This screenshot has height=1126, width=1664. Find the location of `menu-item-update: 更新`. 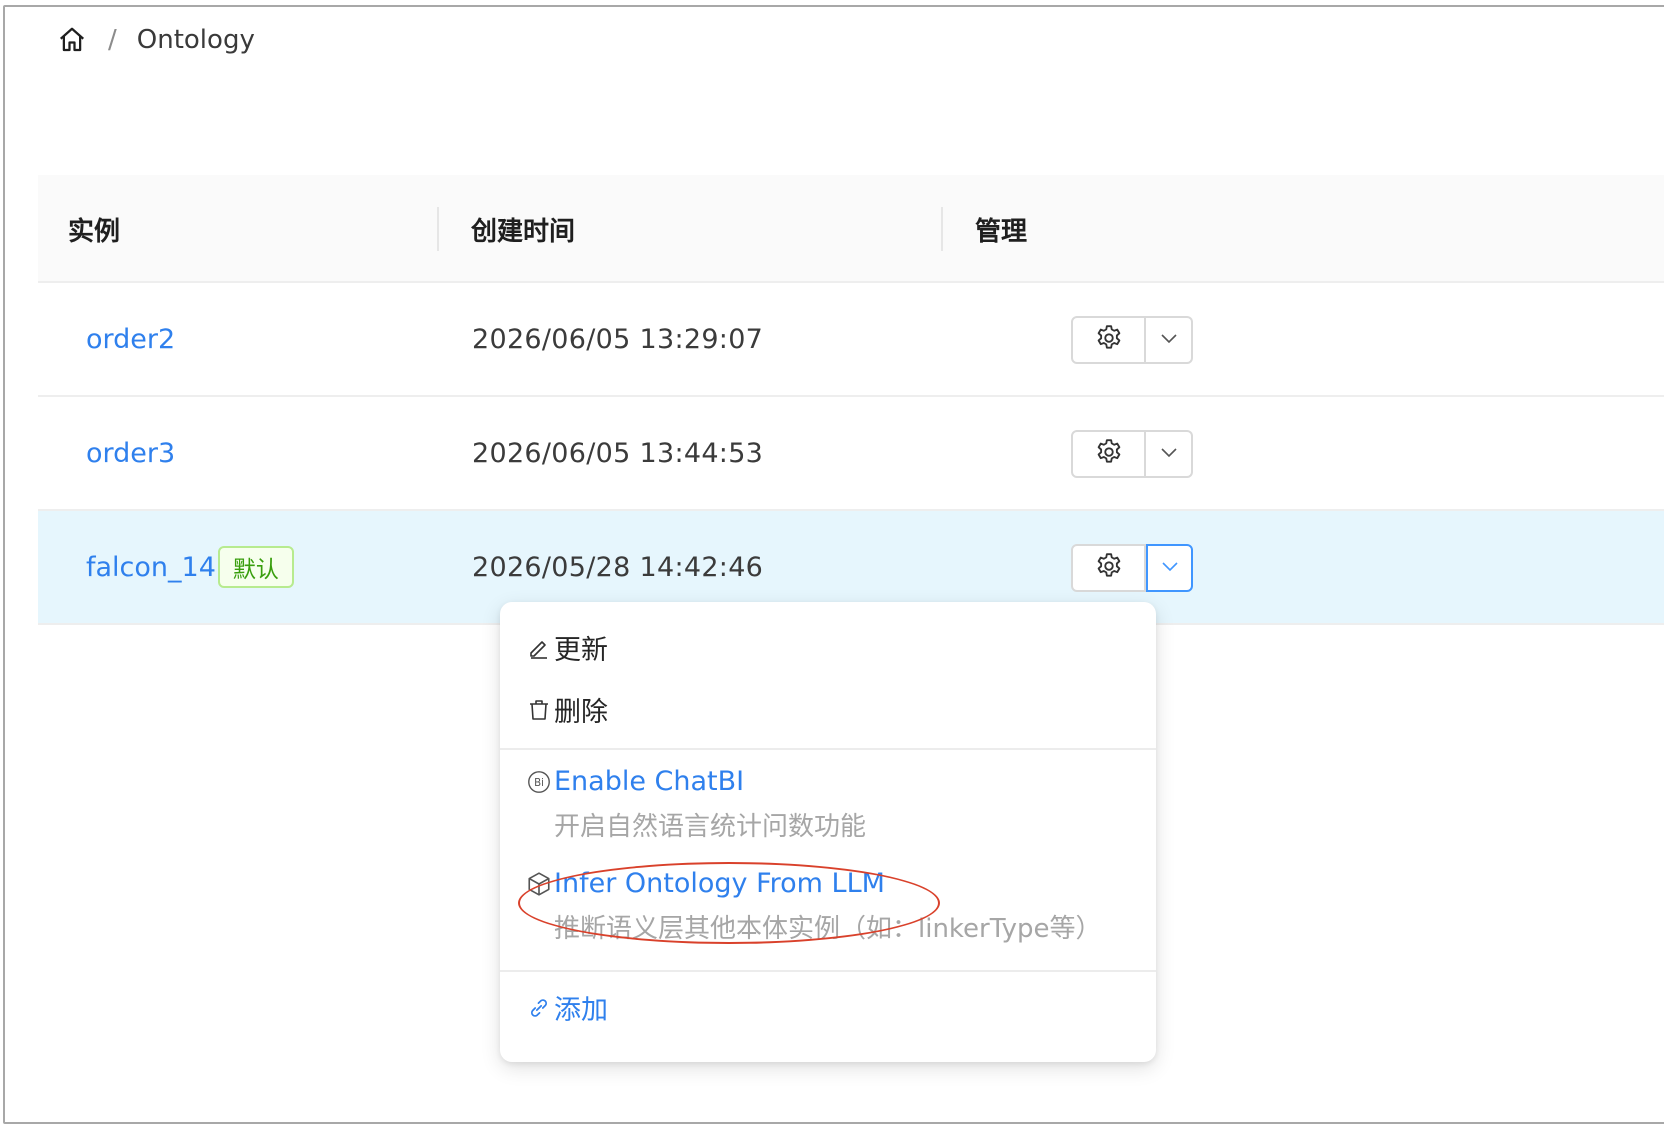

menu-item-update: 更新 is located at coordinates (567, 647).